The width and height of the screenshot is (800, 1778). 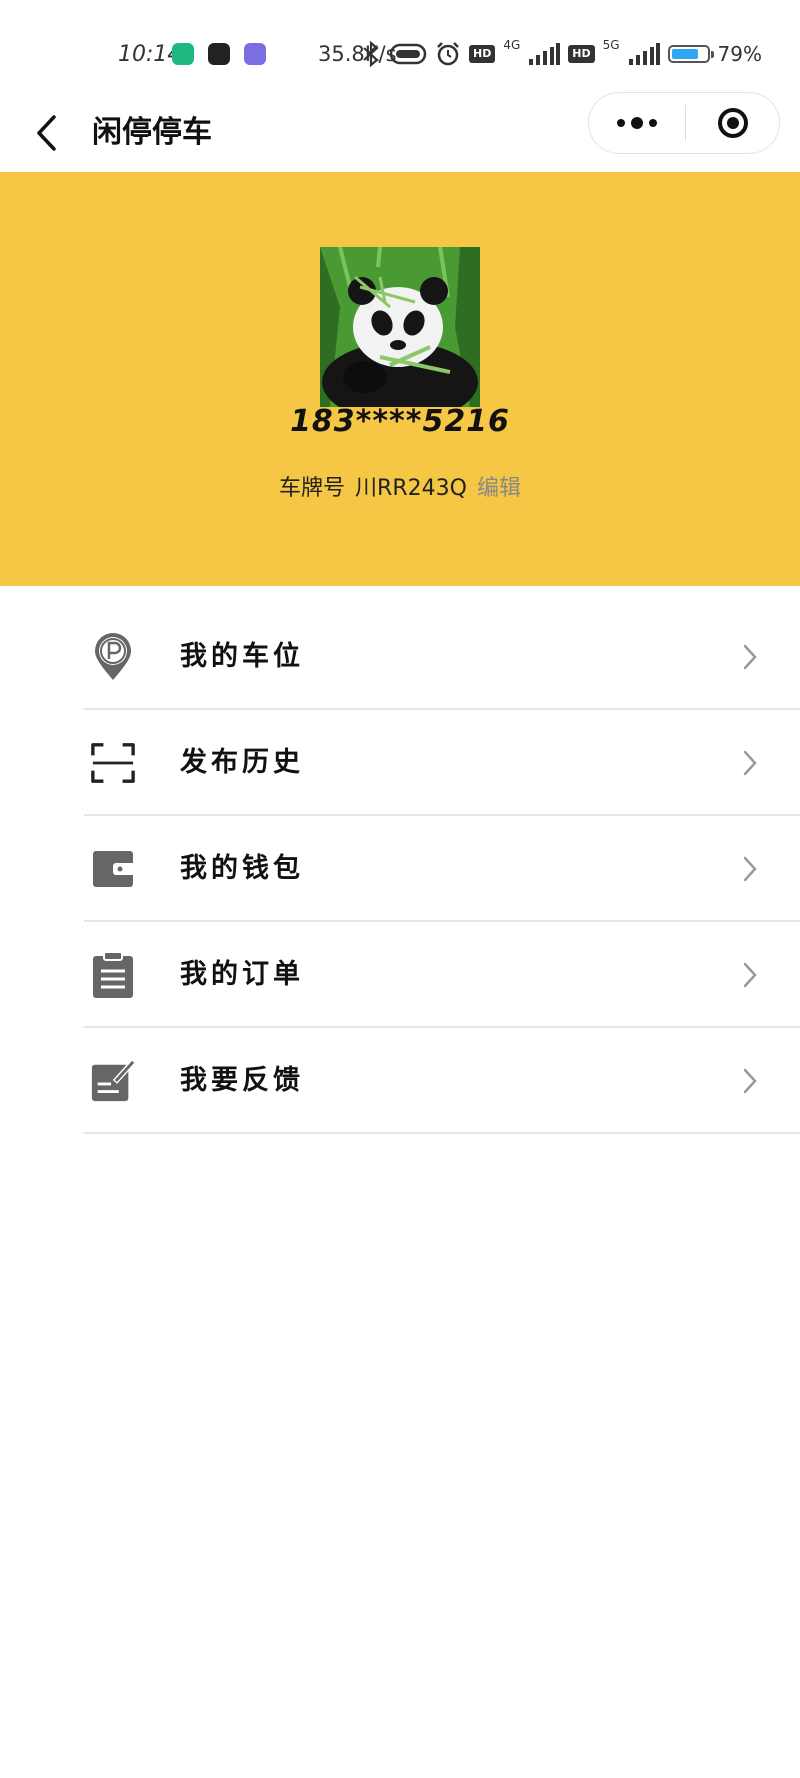 What do you see at coordinates (242, 868) in the screenshot?
I see `menu-item-label: 我的钱包` at bounding box center [242, 868].